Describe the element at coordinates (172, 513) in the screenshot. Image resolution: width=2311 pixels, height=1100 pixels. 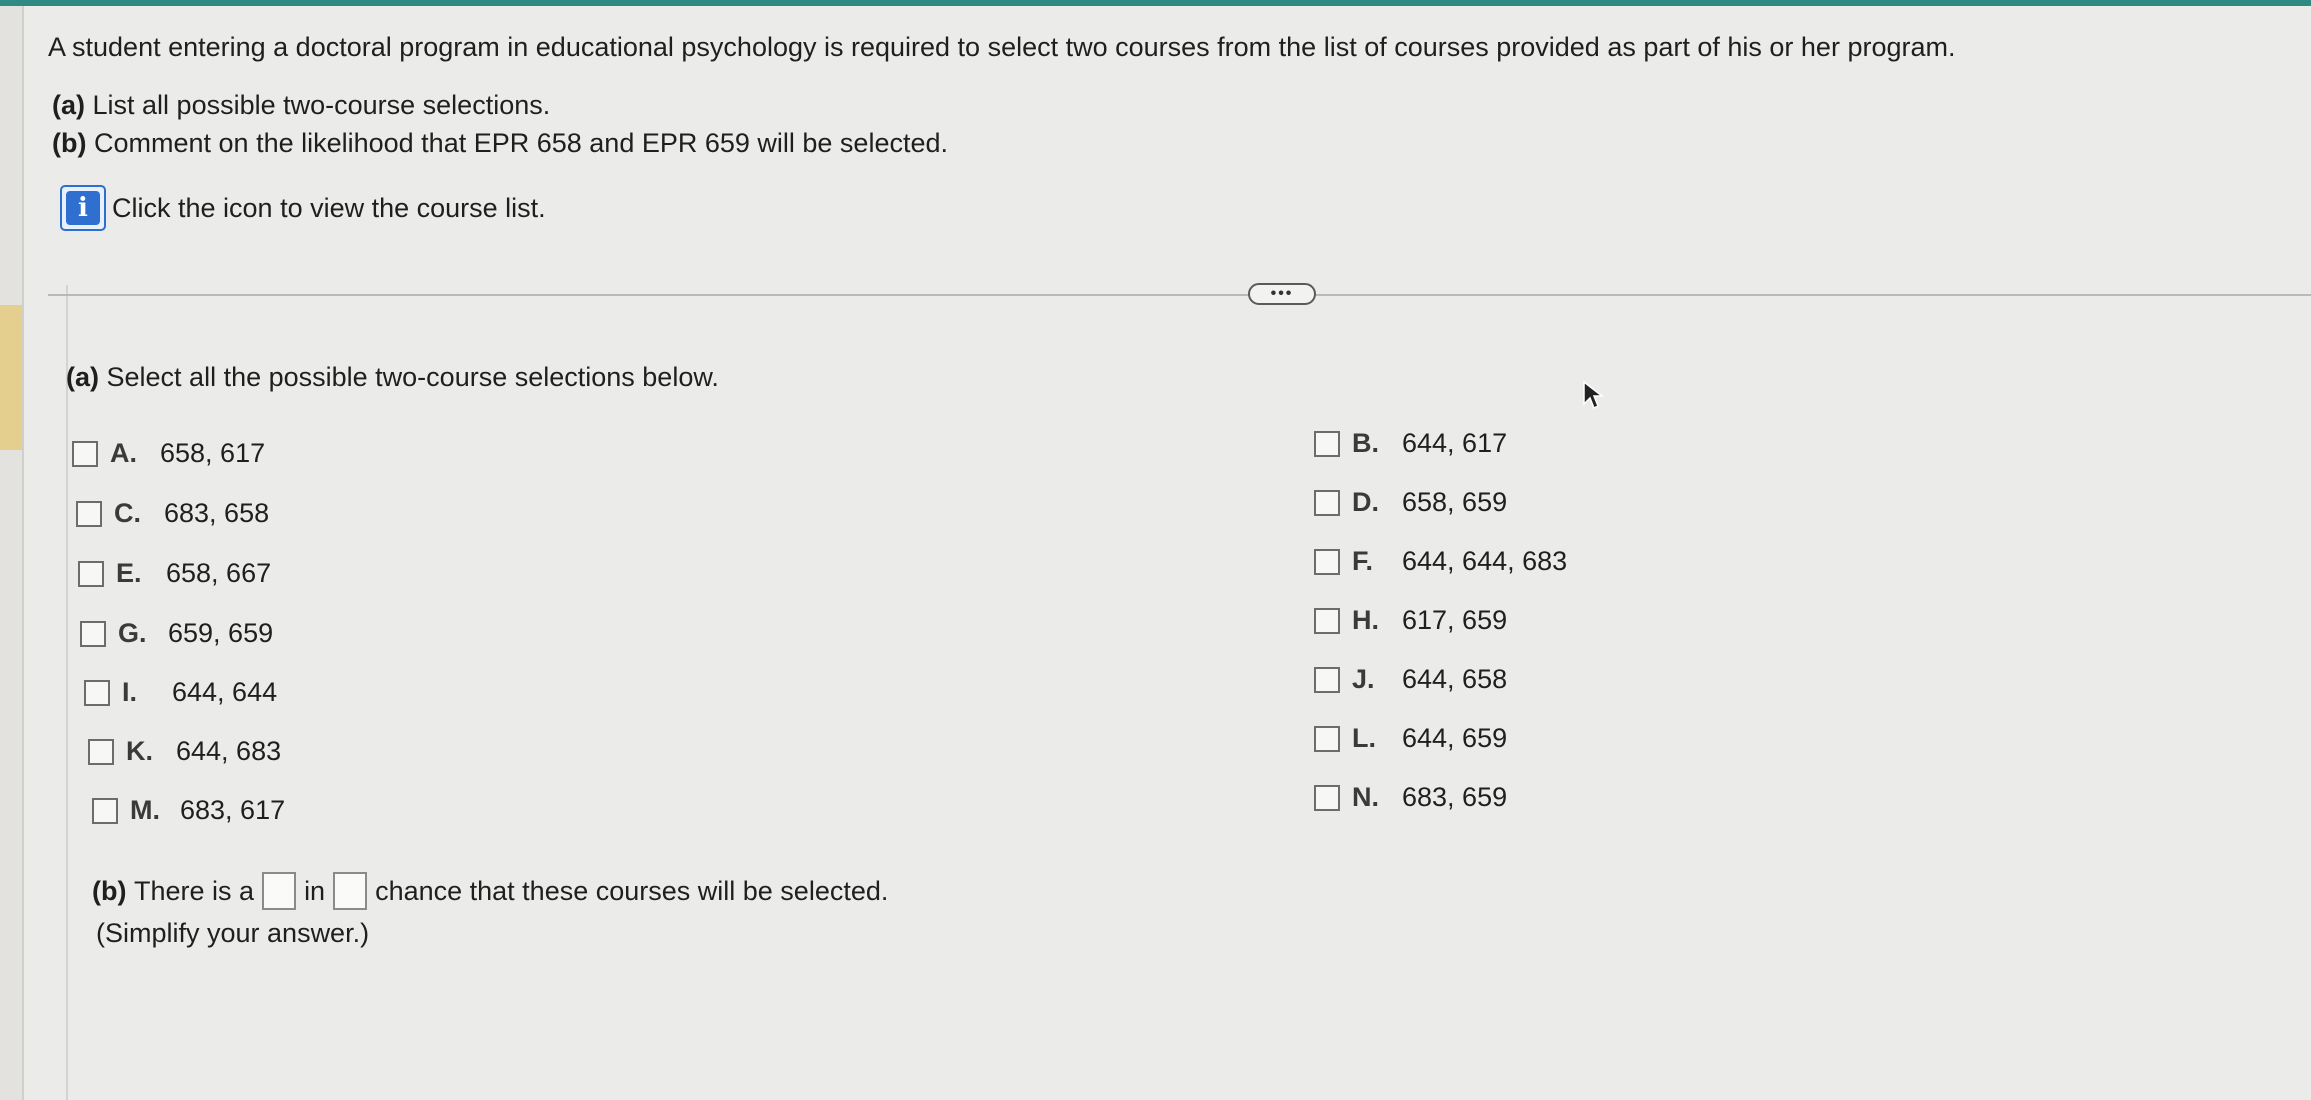
I see `option-c: C. 683, 658` at that location.